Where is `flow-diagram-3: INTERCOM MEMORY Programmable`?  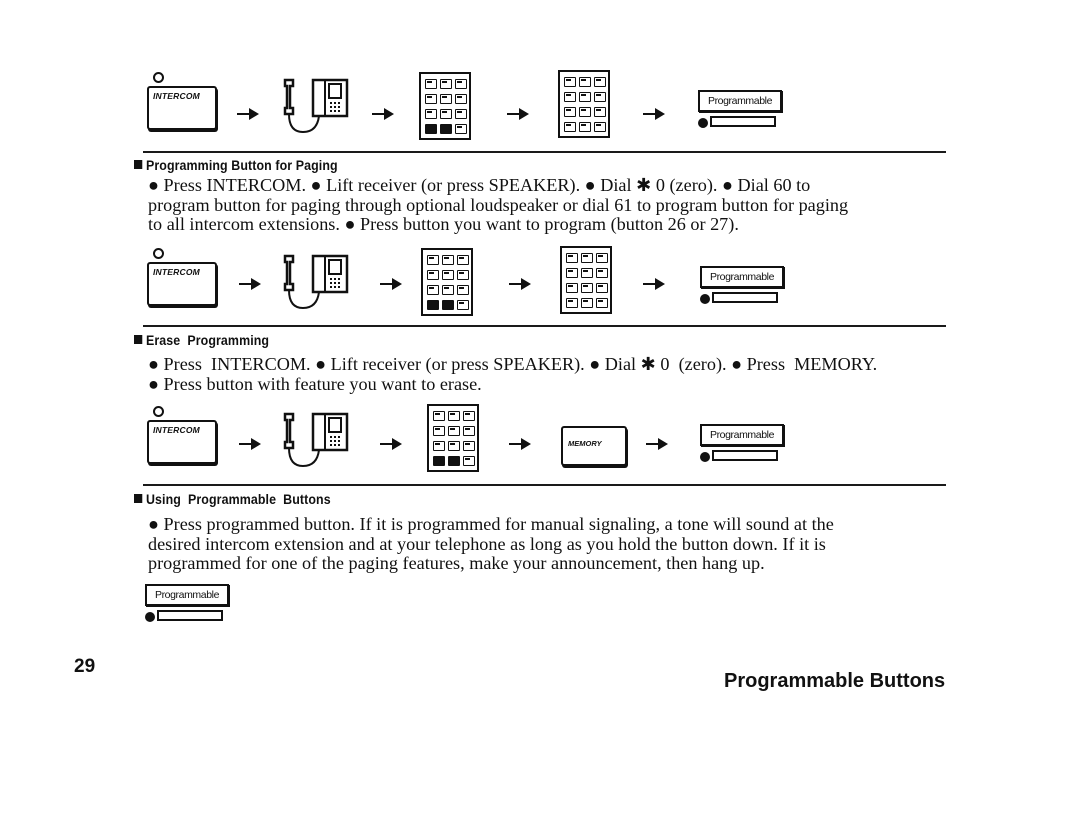
flow-diagram-3: INTERCOM MEMORY Programmable is located at coordinates (547, 442).